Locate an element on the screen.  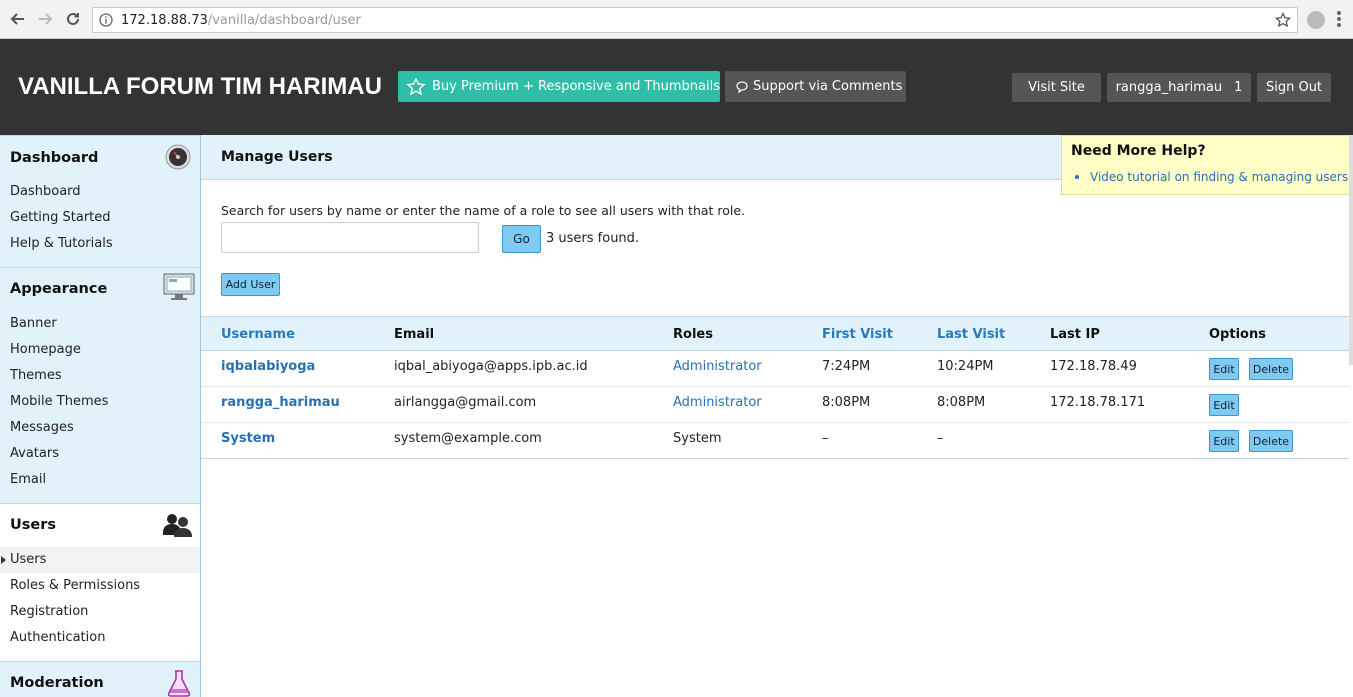
sidebar-section-moderation: Moderation is located at coordinates (100, 679).